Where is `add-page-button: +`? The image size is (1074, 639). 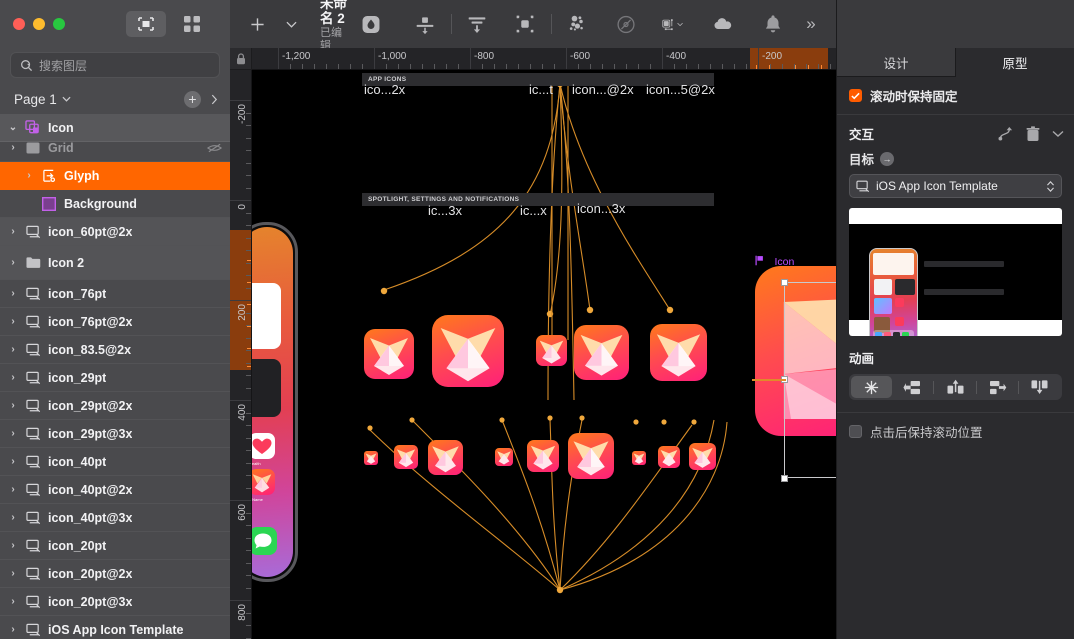 add-page-button: + is located at coordinates (192, 99).